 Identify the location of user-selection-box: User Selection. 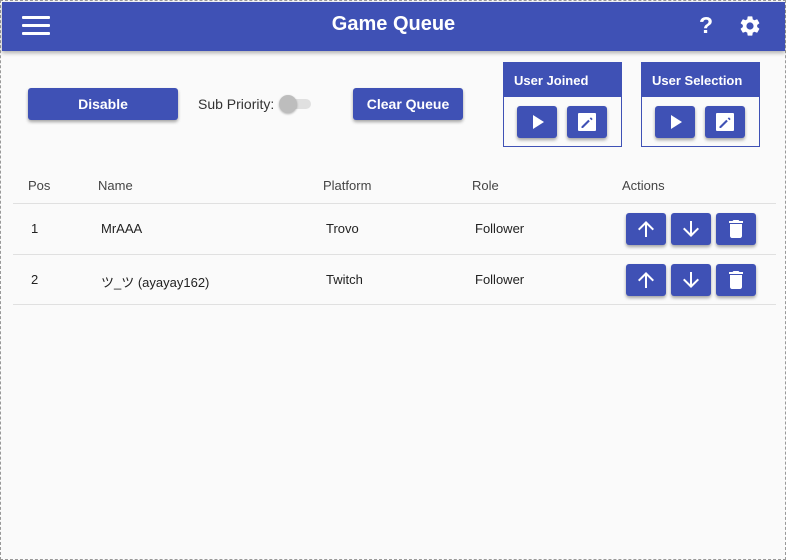
(700, 104).